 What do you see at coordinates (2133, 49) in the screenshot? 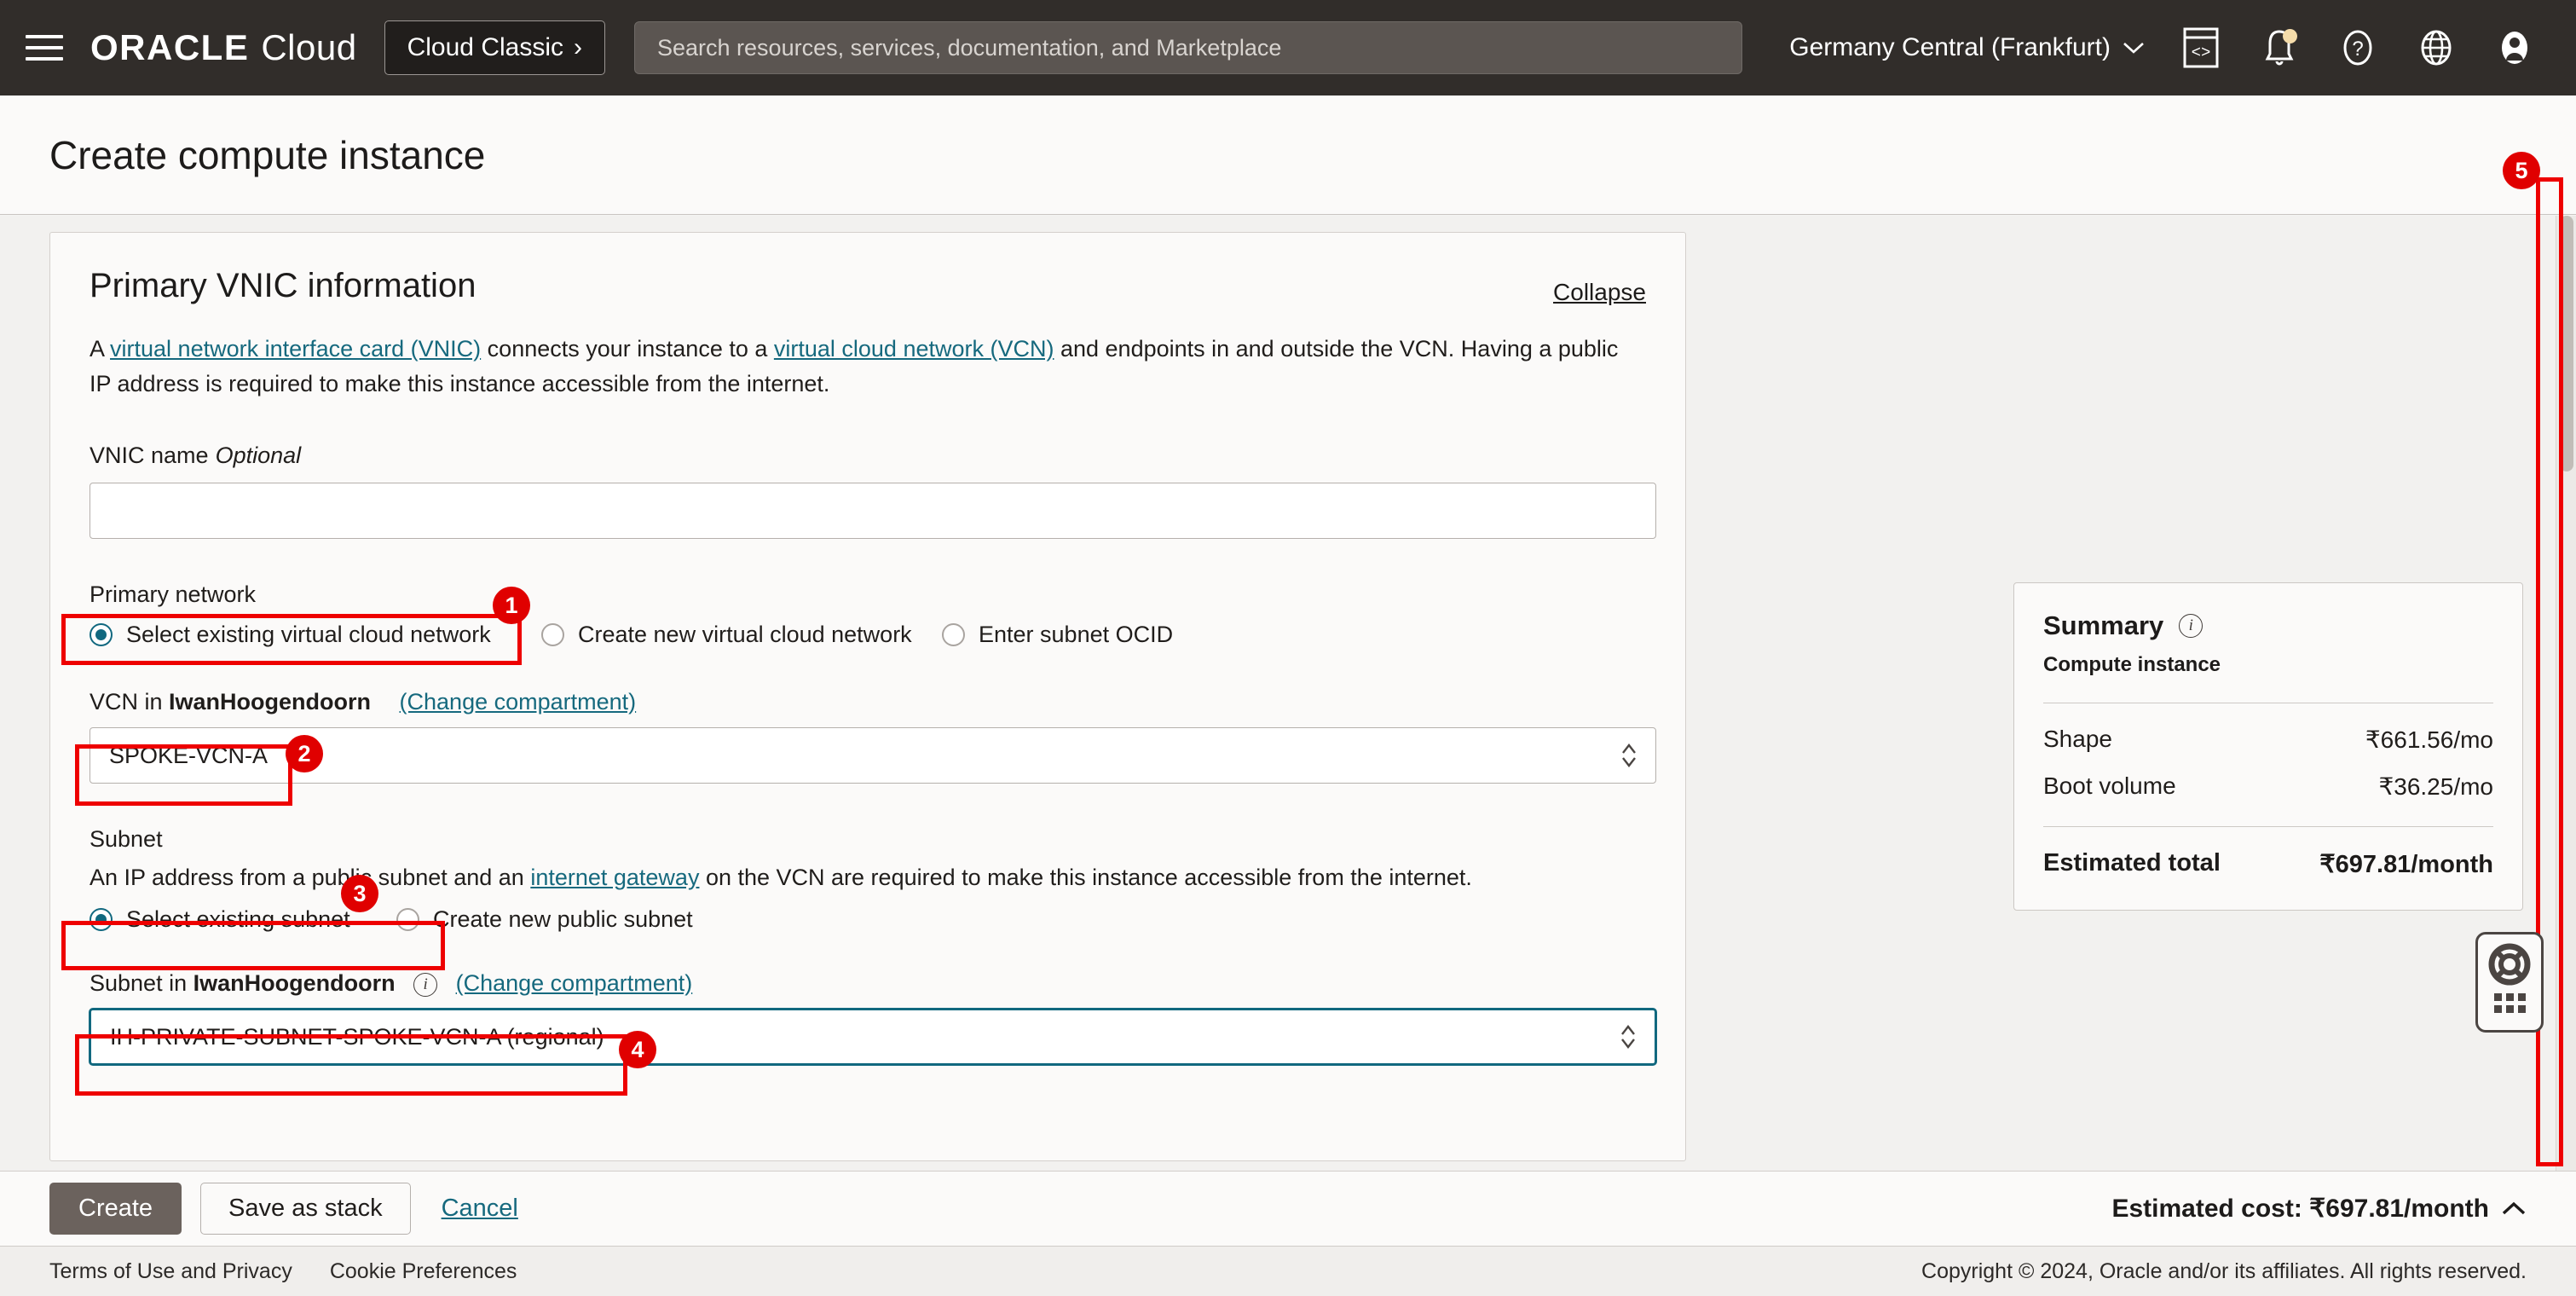
I see `chevron-down-icon` at bounding box center [2133, 49].